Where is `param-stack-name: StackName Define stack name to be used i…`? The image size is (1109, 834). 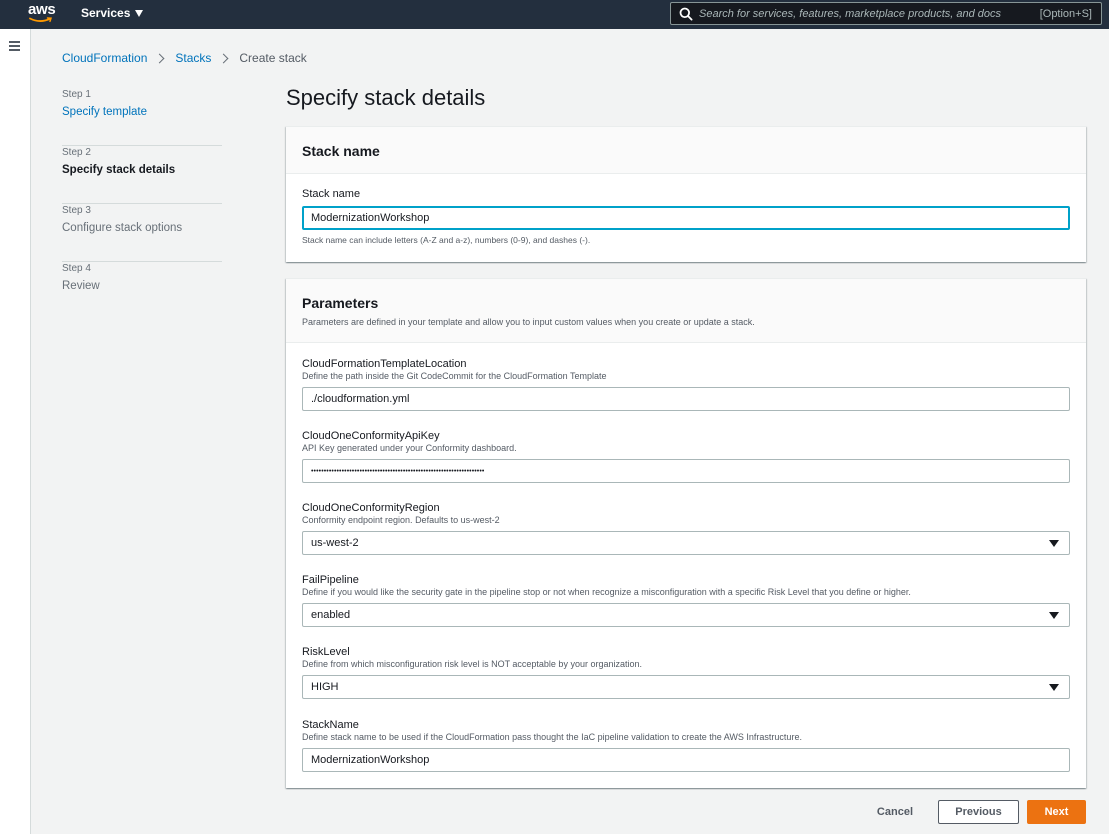 param-stack-name: StackName Define stack name to be used i… is located at coordinates (686, 745).